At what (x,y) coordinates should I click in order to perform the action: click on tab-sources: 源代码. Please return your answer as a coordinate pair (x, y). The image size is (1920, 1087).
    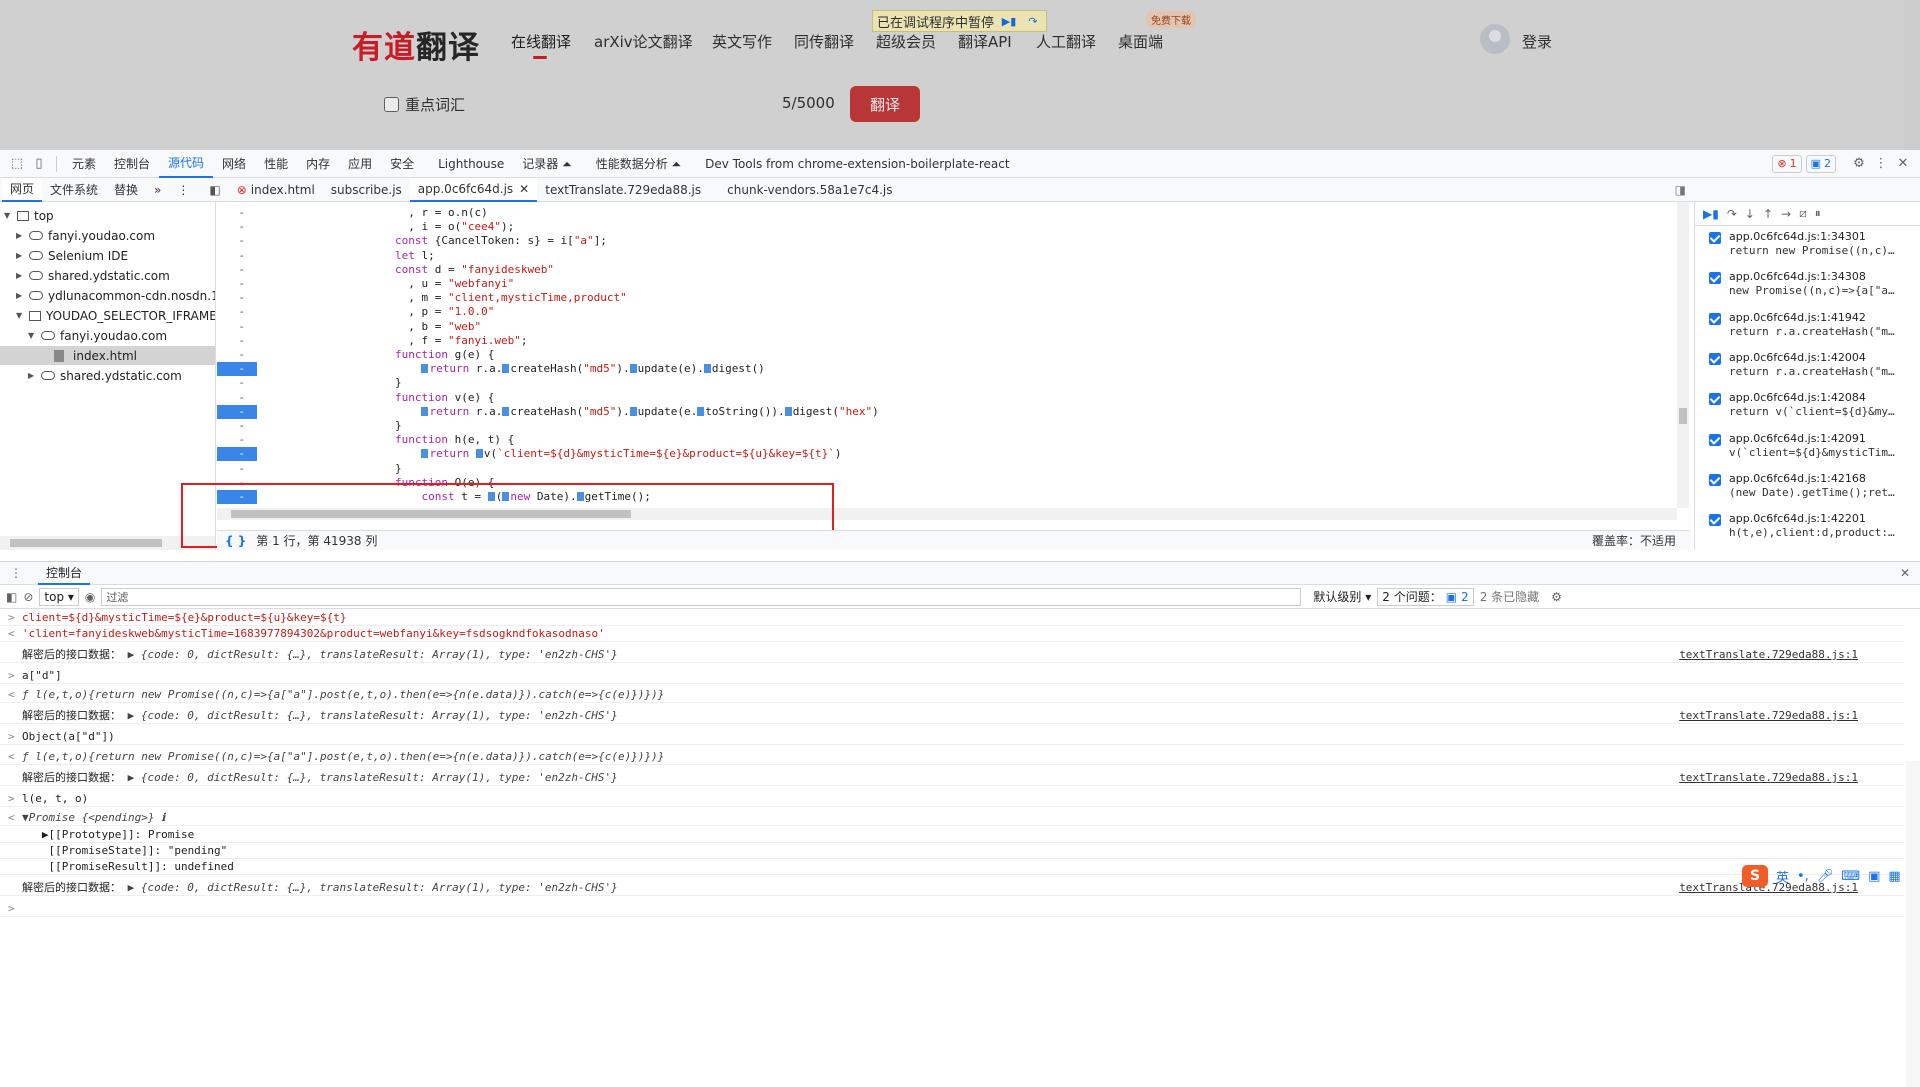
    Looking at the image, I should click on (186, 164).